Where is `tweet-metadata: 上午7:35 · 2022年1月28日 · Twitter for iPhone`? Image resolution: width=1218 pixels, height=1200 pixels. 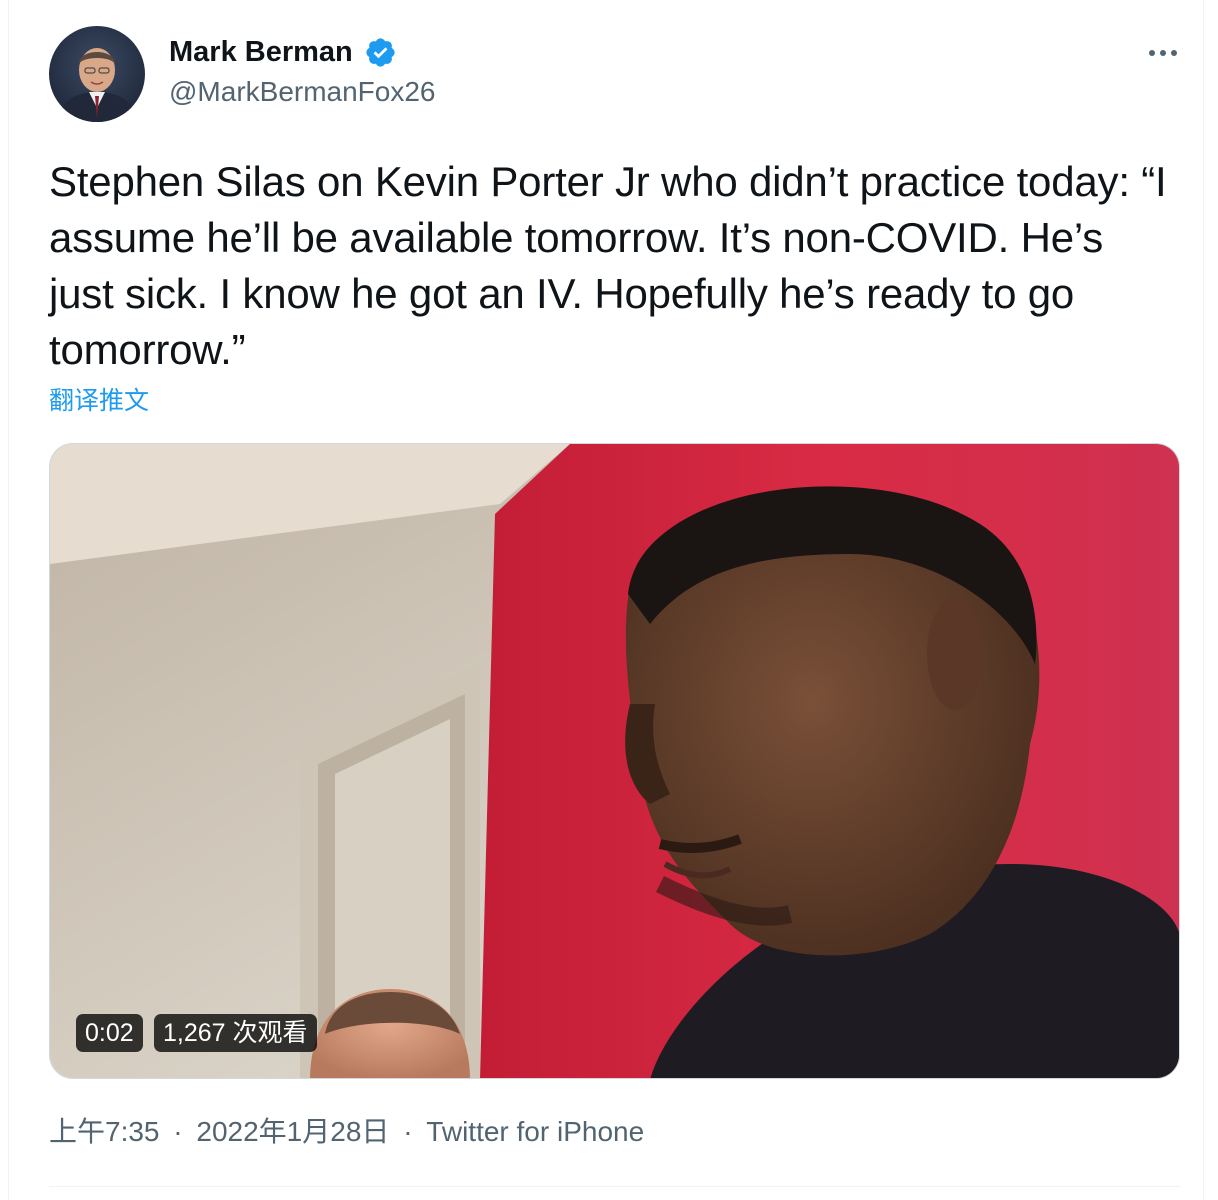
tweet-metadata: 上午7:35 · 2022年1月28日 · Twitter for iPhone is located at coordinates (346, 1132).